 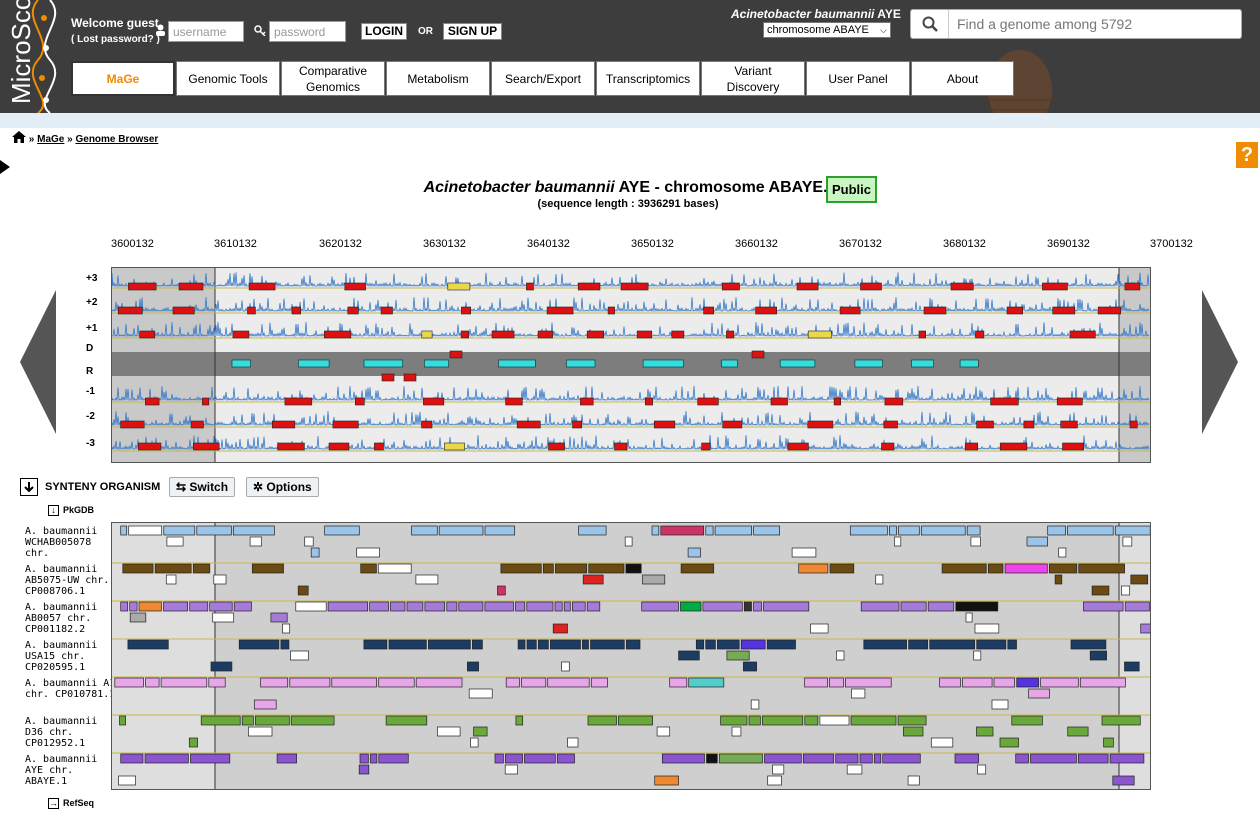 I want to click on organism-label: A. baumannii, so click(x=61, y=607).